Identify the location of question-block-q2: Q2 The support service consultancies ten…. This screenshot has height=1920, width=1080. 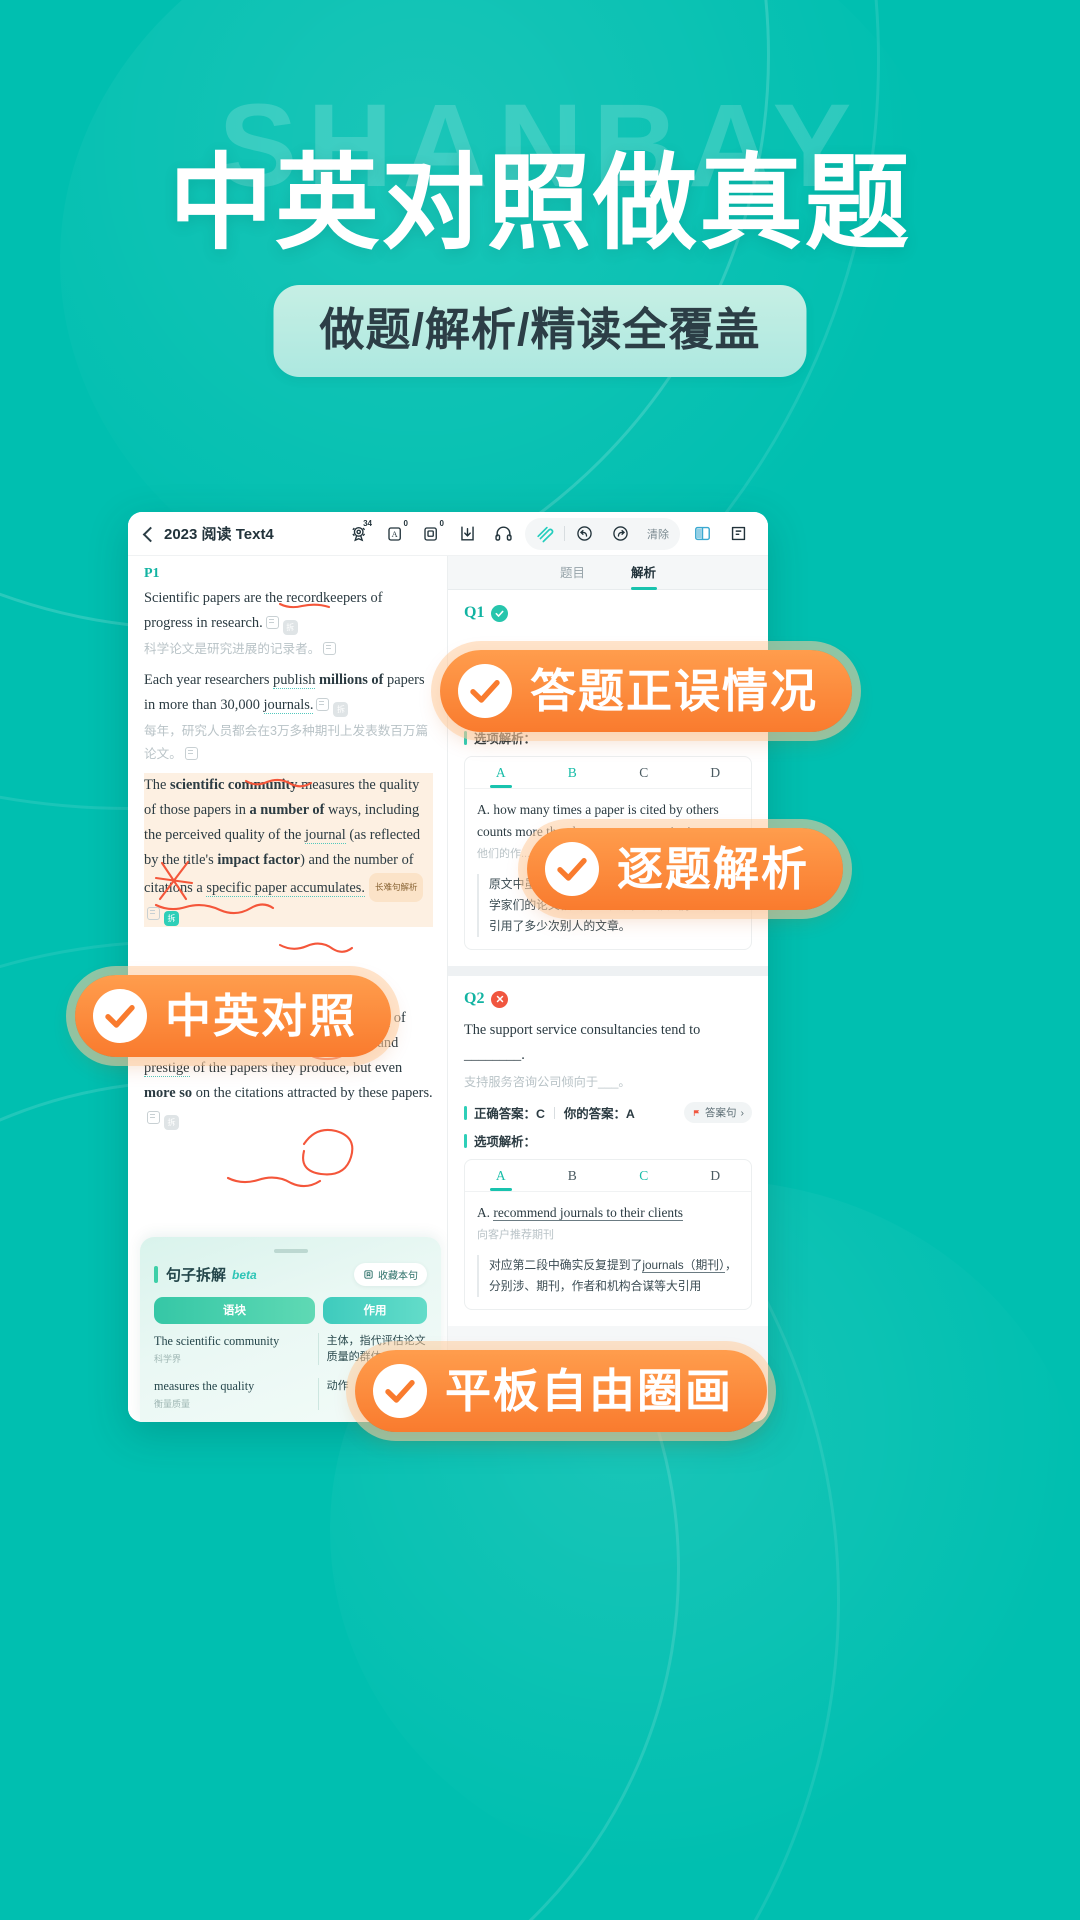
(608, 1151).